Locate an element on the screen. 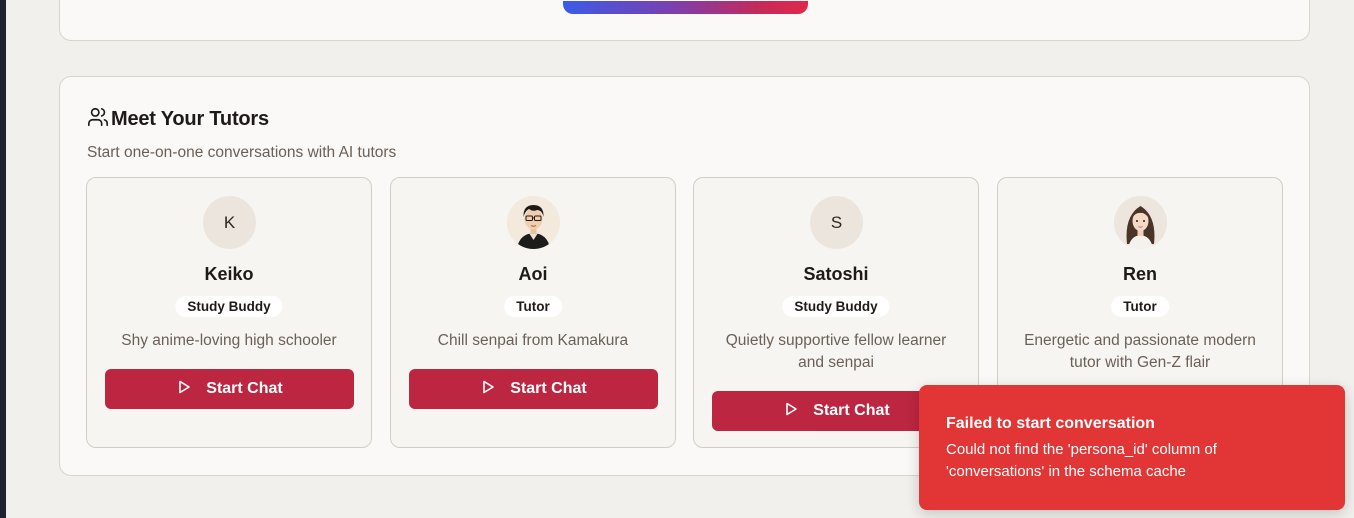 This screenshot has width=1354, height=518. users-icon is located at coordinates (98, 119).